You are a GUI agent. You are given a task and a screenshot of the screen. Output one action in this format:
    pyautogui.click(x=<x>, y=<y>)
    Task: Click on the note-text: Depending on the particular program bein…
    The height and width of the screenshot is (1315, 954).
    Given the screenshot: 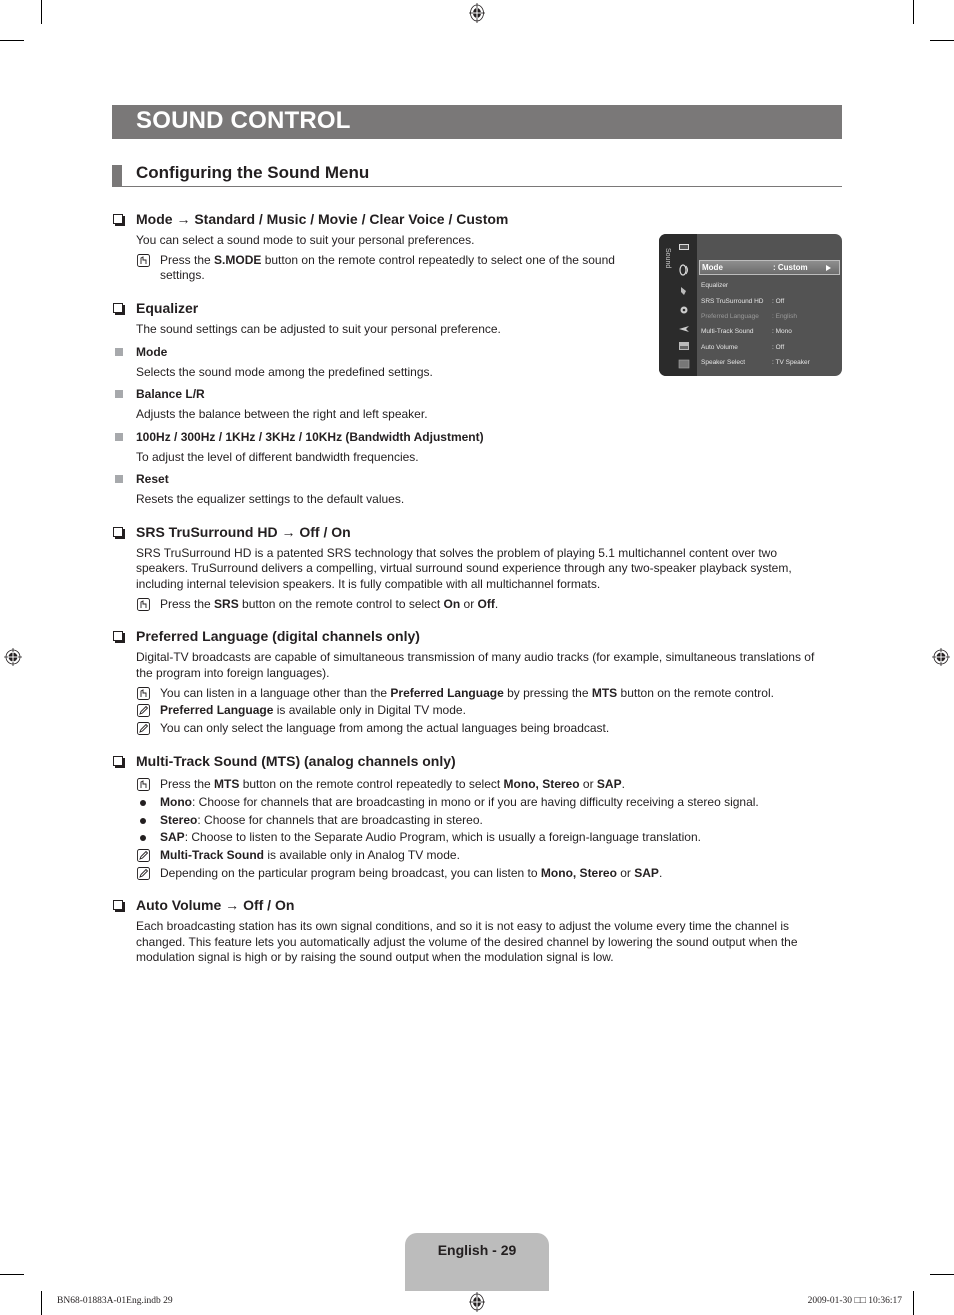 What is the action you would take?
    pyautogui.click(x=350, y=873)
    